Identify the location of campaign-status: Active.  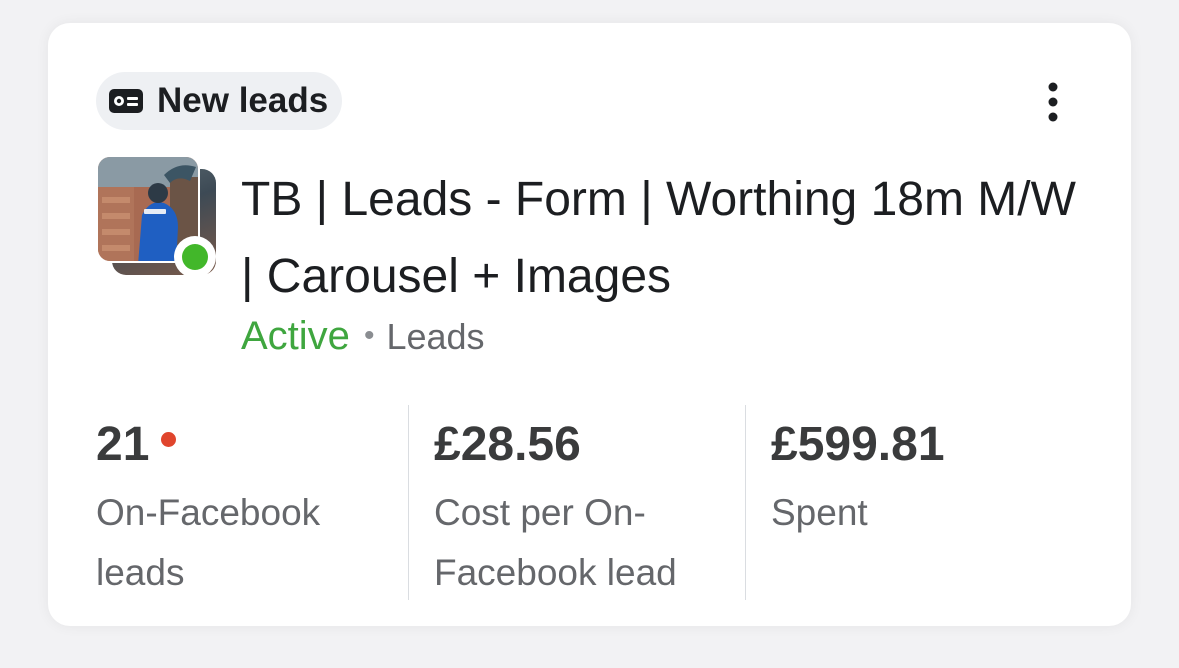
(295, 336).